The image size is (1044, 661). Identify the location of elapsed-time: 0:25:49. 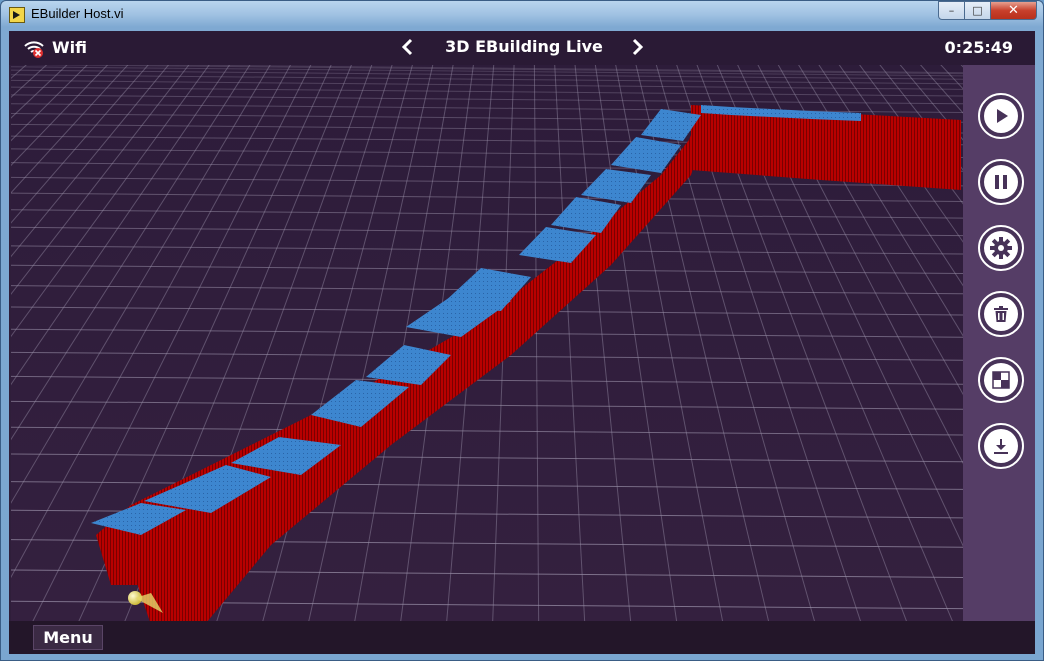
(978, 47).